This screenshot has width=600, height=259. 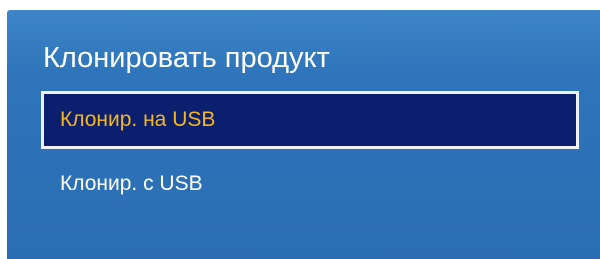 What do you see at coordinates (138, 119) in the screenshot?
I see `menu-item-label: Клонир. на USB` at bounding box center [138, 119].